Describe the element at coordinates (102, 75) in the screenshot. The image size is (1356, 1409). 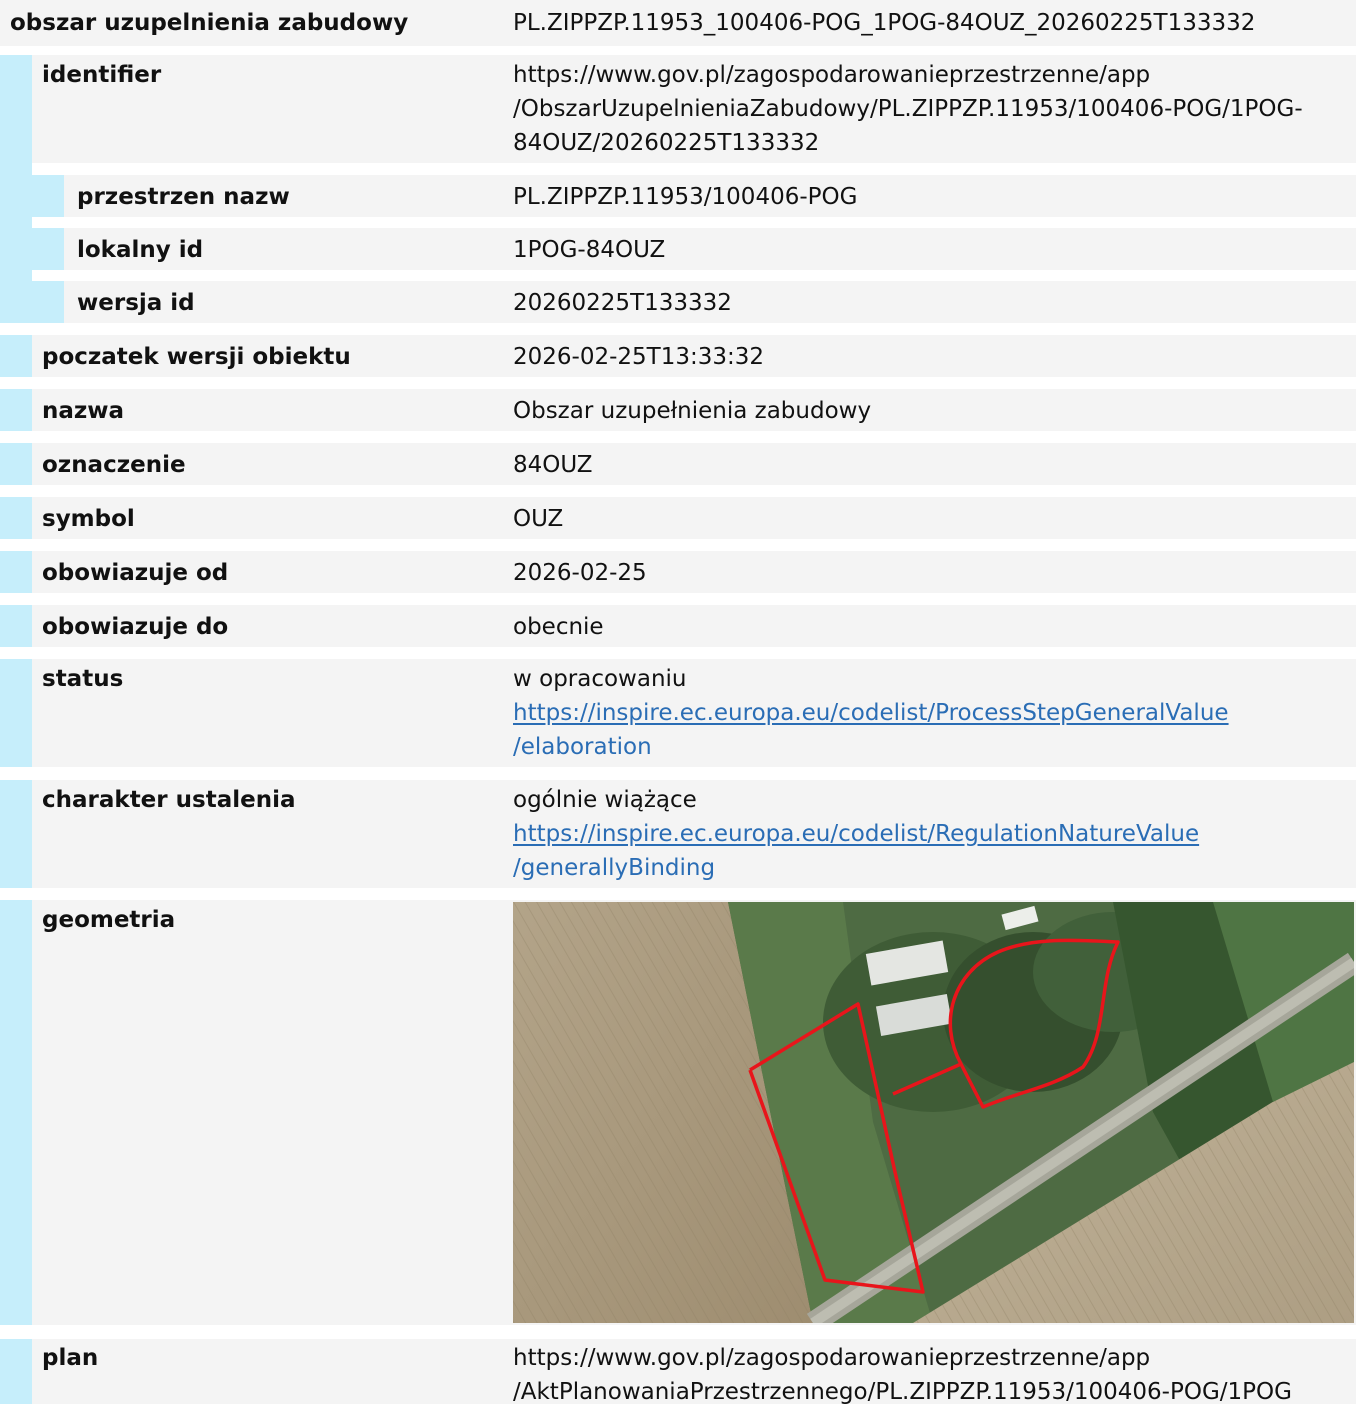
I see `identifier-label: identifier` at that location.